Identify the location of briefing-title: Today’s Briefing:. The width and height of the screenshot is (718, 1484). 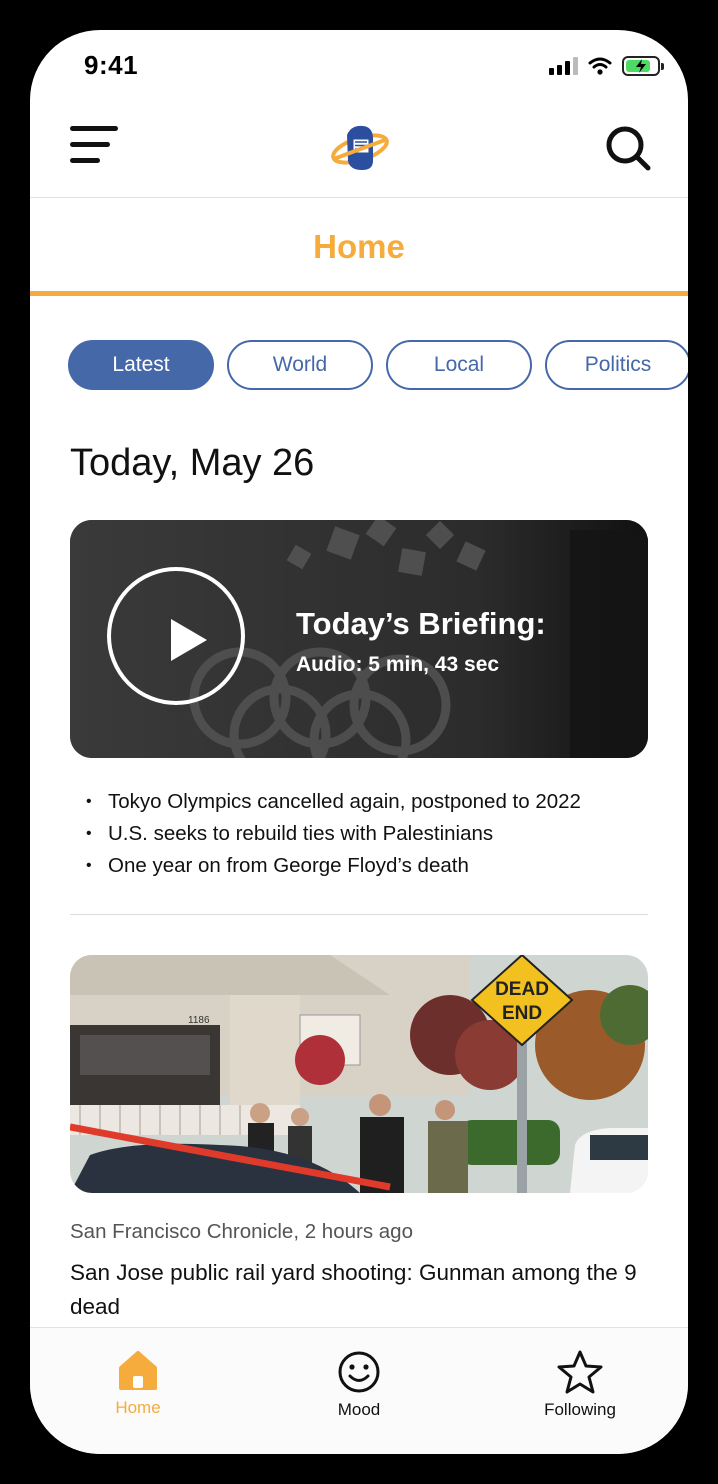
(421, 623).